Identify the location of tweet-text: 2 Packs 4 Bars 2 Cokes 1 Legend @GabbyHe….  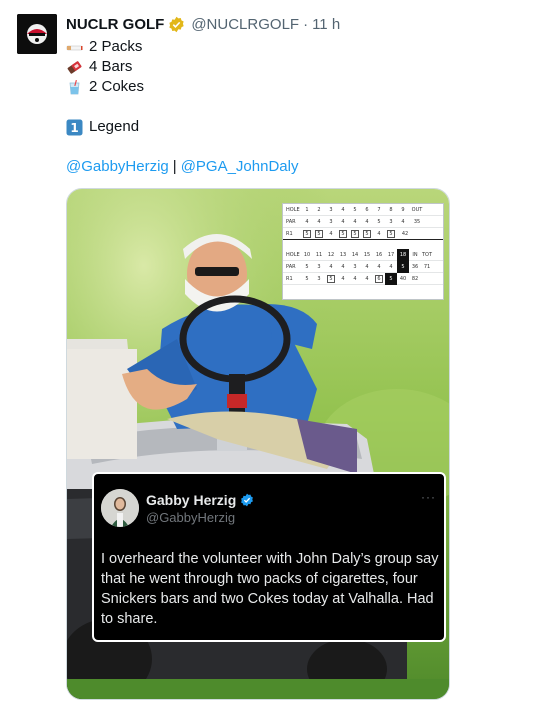
(182, 107).